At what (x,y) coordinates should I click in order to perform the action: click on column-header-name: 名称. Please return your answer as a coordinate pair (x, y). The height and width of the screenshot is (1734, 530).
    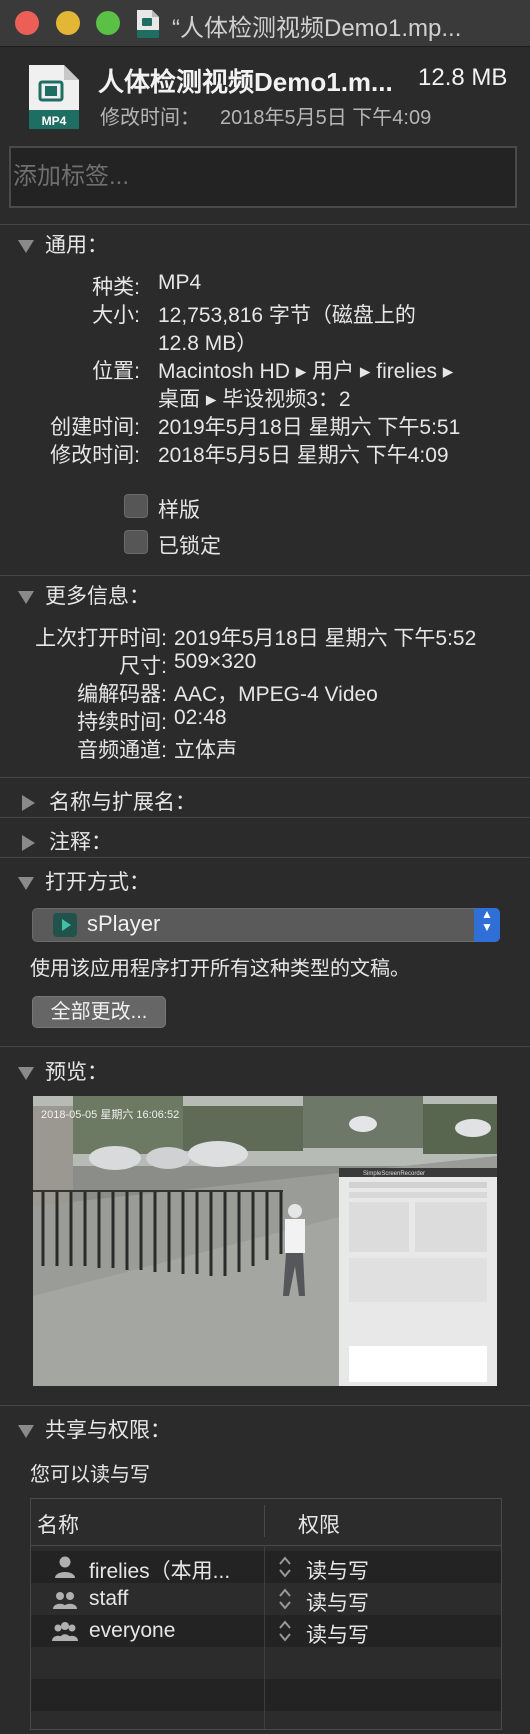
    Looking at the image, I should click on (58, 1524).